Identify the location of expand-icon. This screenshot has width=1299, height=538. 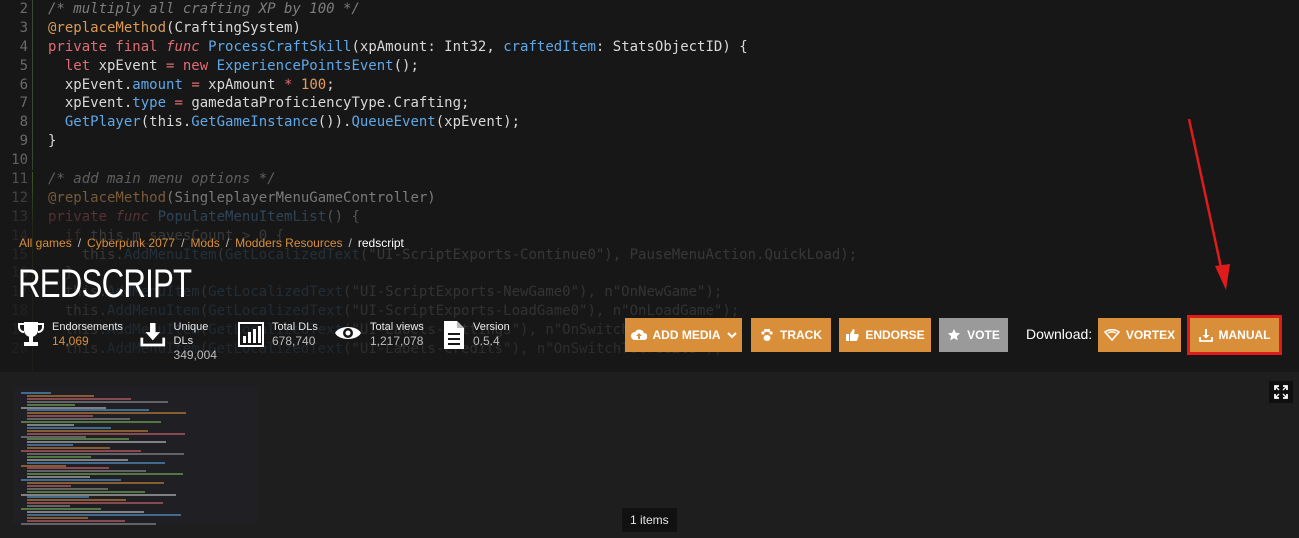
(1281, 392).